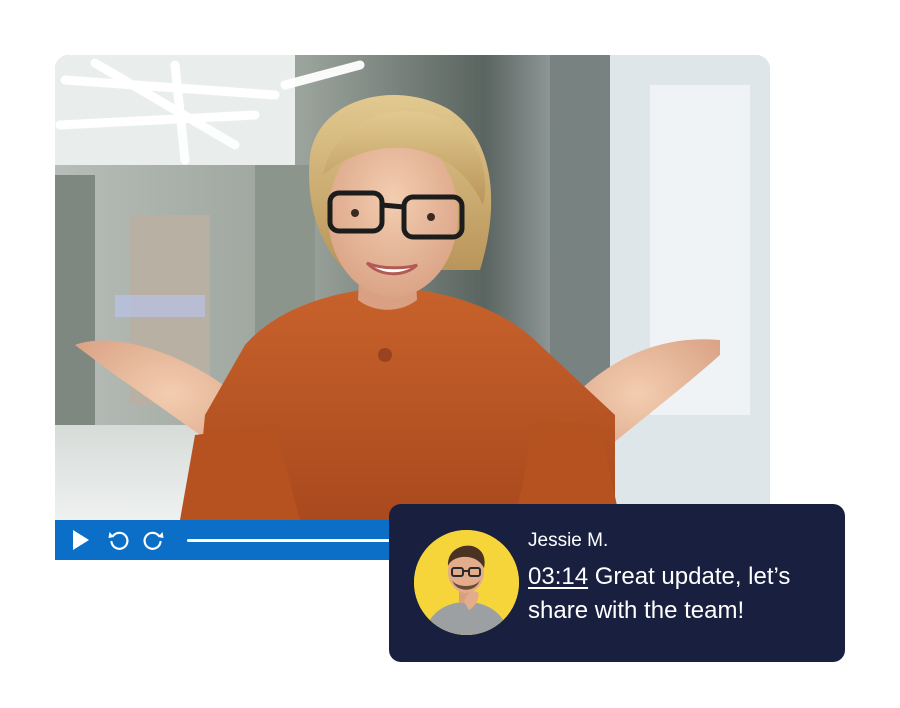 The width and height of the screenshot is (900, 708). I want to click on user-avatar, so click(466, 582).